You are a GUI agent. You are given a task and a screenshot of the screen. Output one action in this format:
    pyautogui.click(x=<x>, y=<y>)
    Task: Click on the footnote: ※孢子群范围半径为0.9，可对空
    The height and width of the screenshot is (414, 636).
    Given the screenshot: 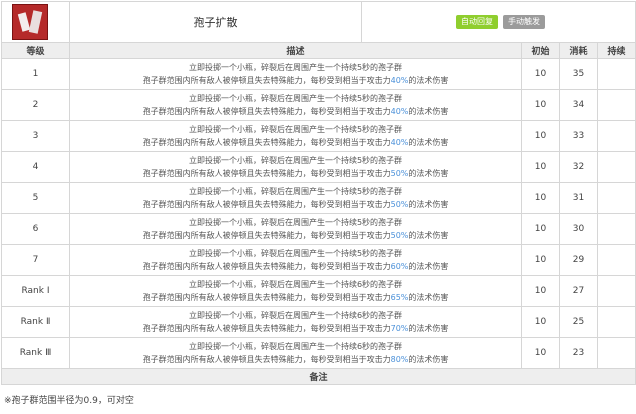 What is the action you would take?
    pyautogui.click(x=69, y=401)
    